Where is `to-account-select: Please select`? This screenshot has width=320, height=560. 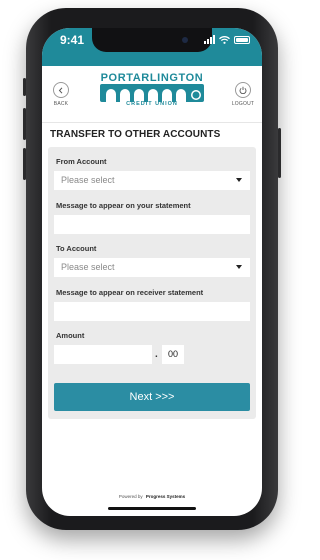 to-account-select: Please select is located at coordinates (152, 267).